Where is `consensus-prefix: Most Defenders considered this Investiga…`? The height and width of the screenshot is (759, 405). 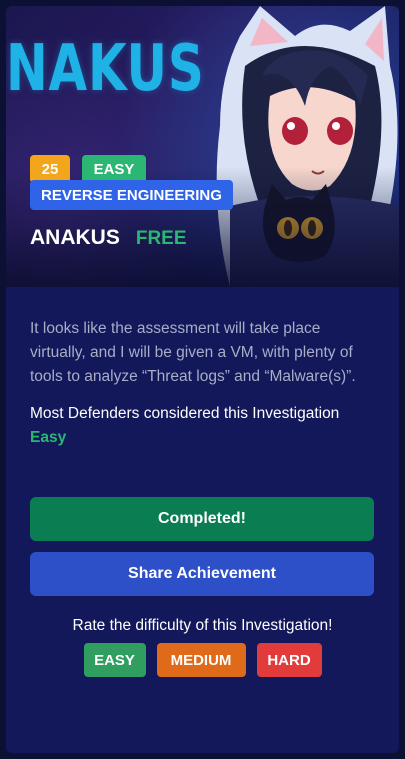
consensus-prefix: Most Defenders considered this Investiga… is located at coordinates (185, 413).